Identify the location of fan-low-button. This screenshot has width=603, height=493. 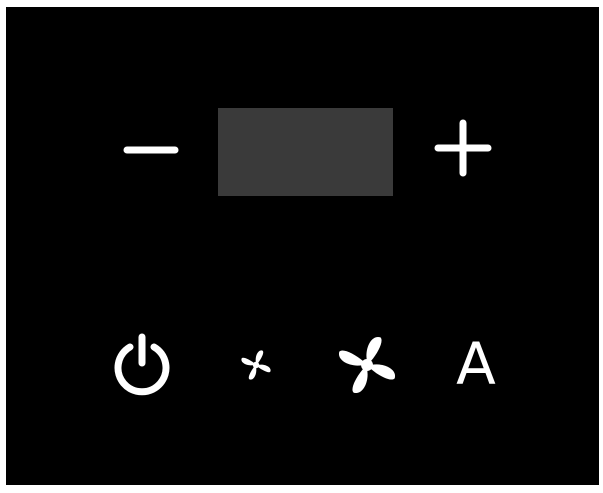
(256, 365).